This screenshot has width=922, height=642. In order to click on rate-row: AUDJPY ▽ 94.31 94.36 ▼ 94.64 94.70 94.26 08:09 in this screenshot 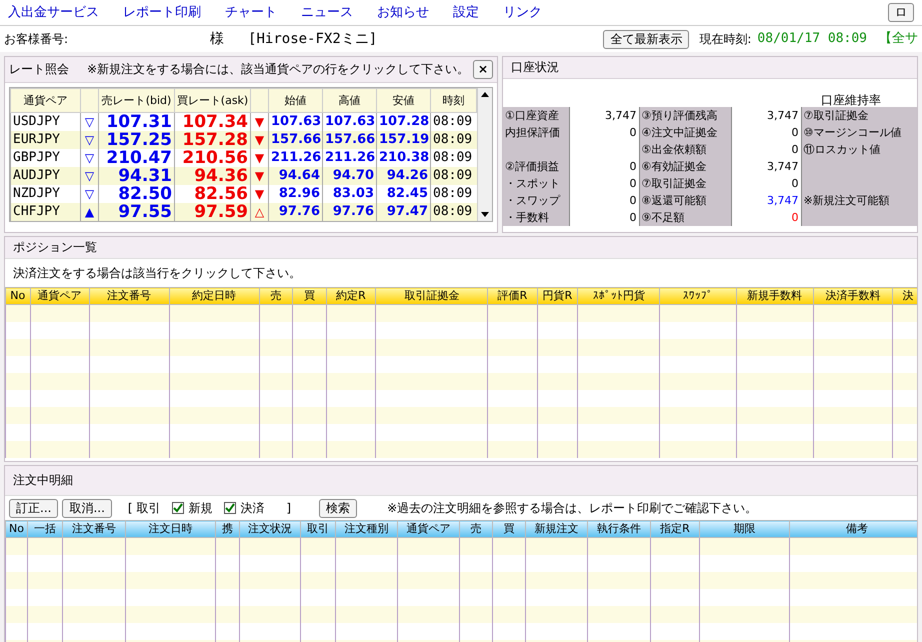, I will do `click(243, 175)`.